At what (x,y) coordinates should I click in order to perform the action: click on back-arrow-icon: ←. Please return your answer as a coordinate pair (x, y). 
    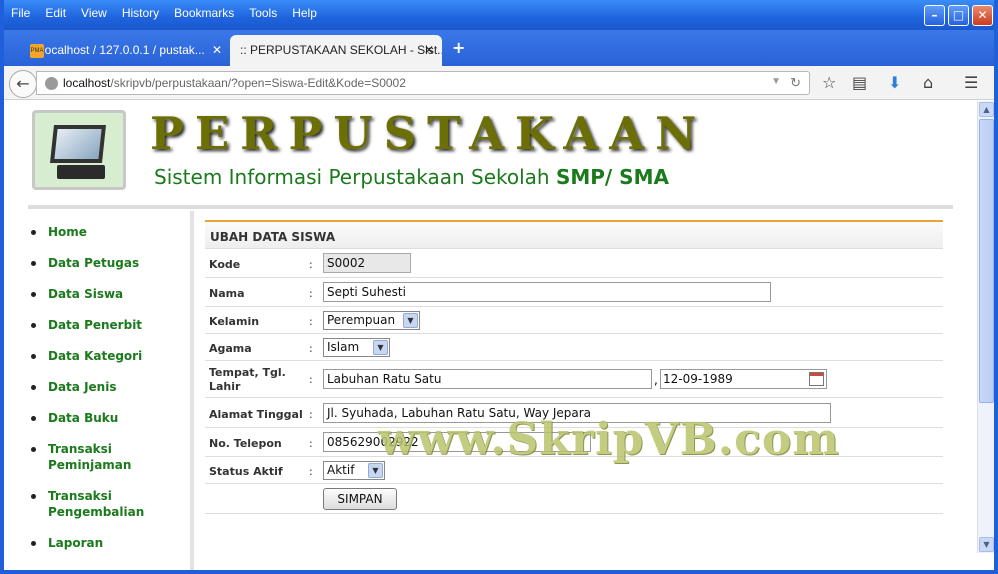
    Looking at the image, I should click on (23, 83).